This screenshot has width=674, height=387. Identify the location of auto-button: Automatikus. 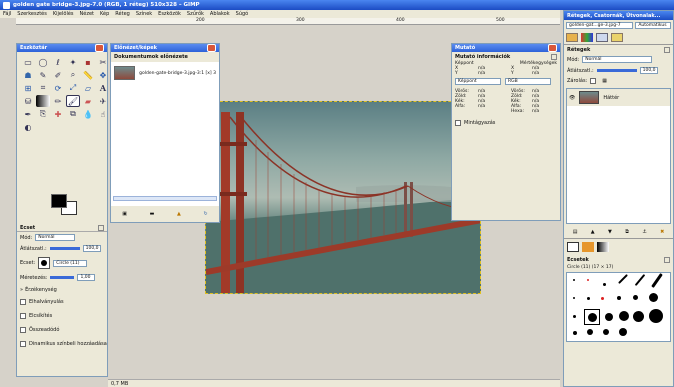
(653, 25).